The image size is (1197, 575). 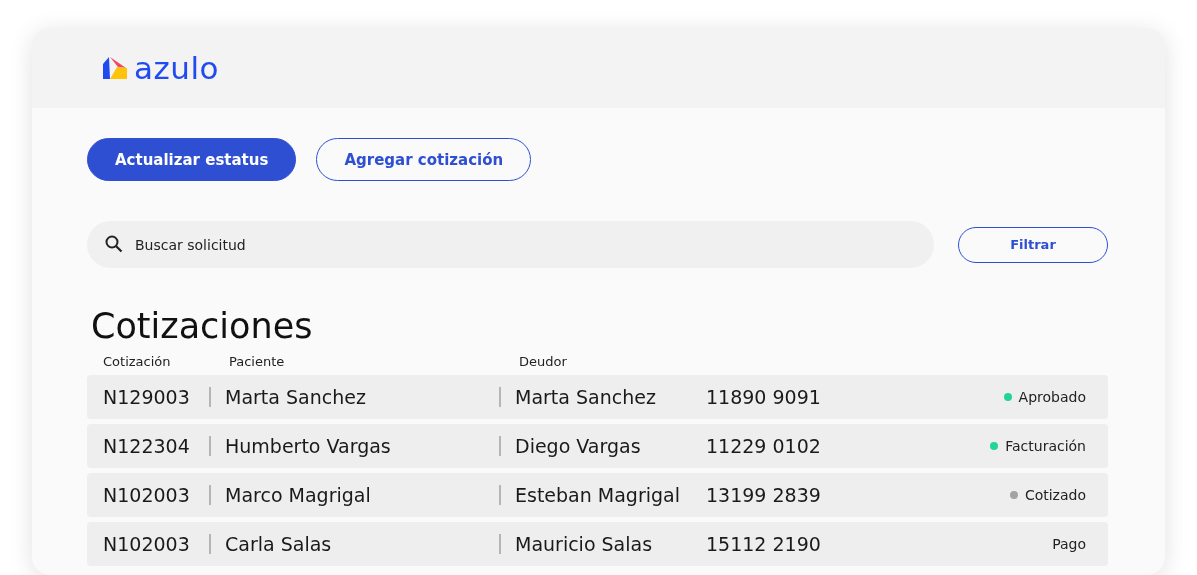 I want to click on debtor-name: Mauricio Salas, so click(x=584, y=544).